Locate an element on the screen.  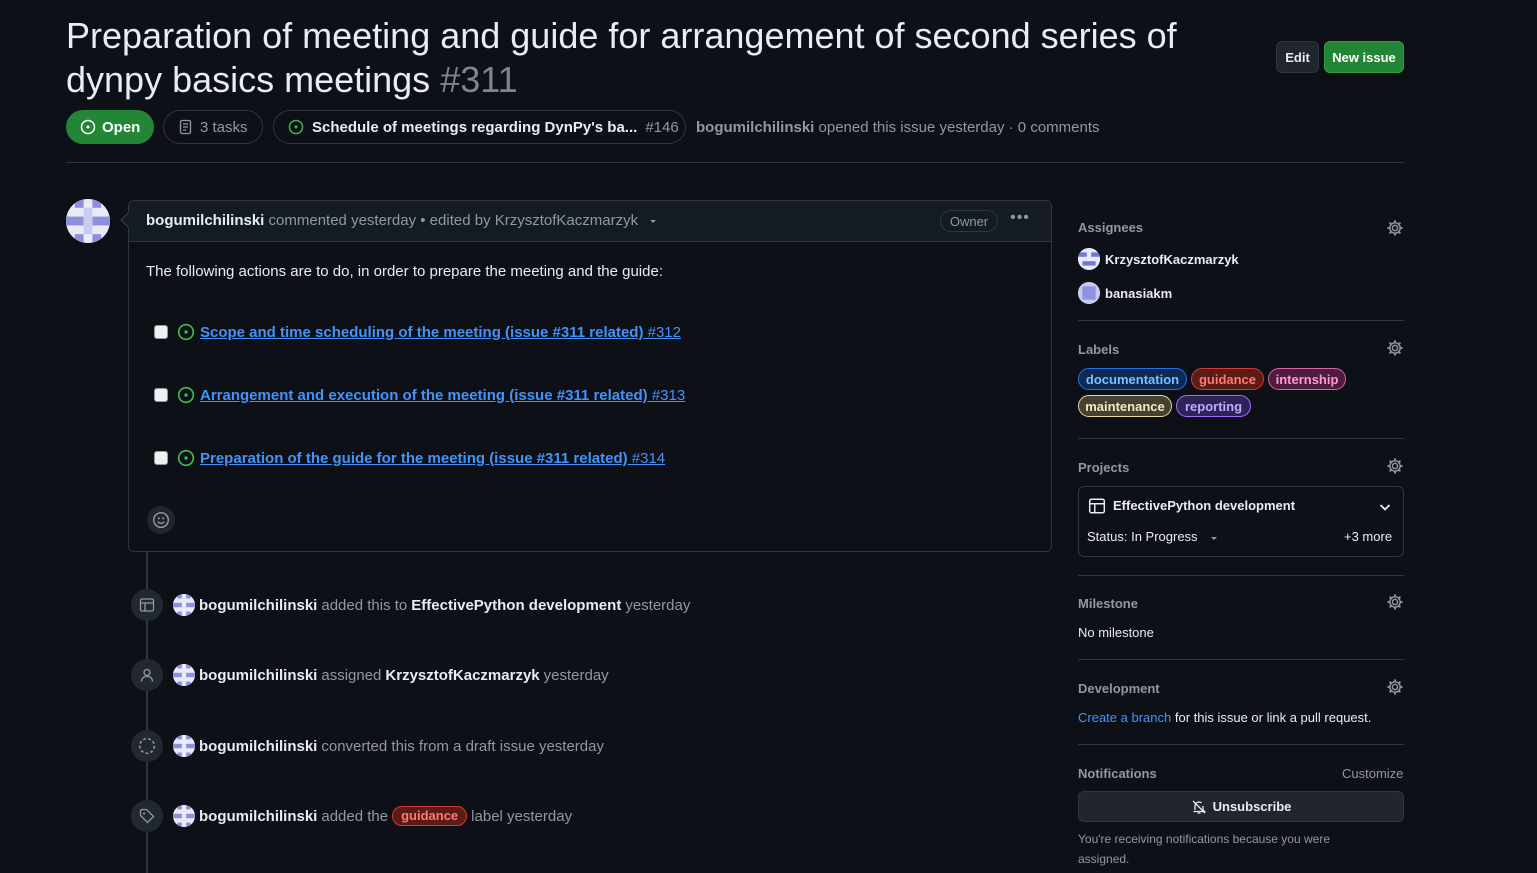
projects-heading: Projects is located at coordinates (1103, 467).